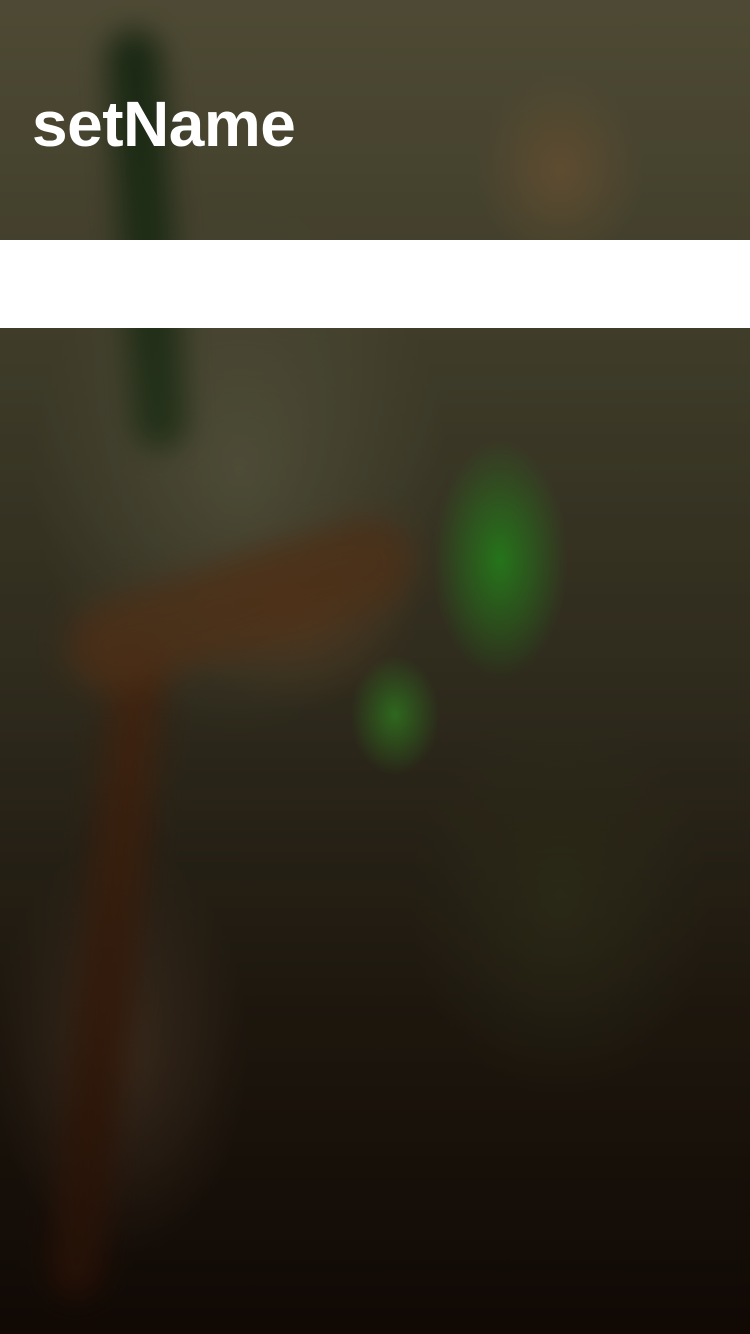 The height and width of the screenshot is (1334, 750). I want to click on page-title: setName, so click(164, 124).